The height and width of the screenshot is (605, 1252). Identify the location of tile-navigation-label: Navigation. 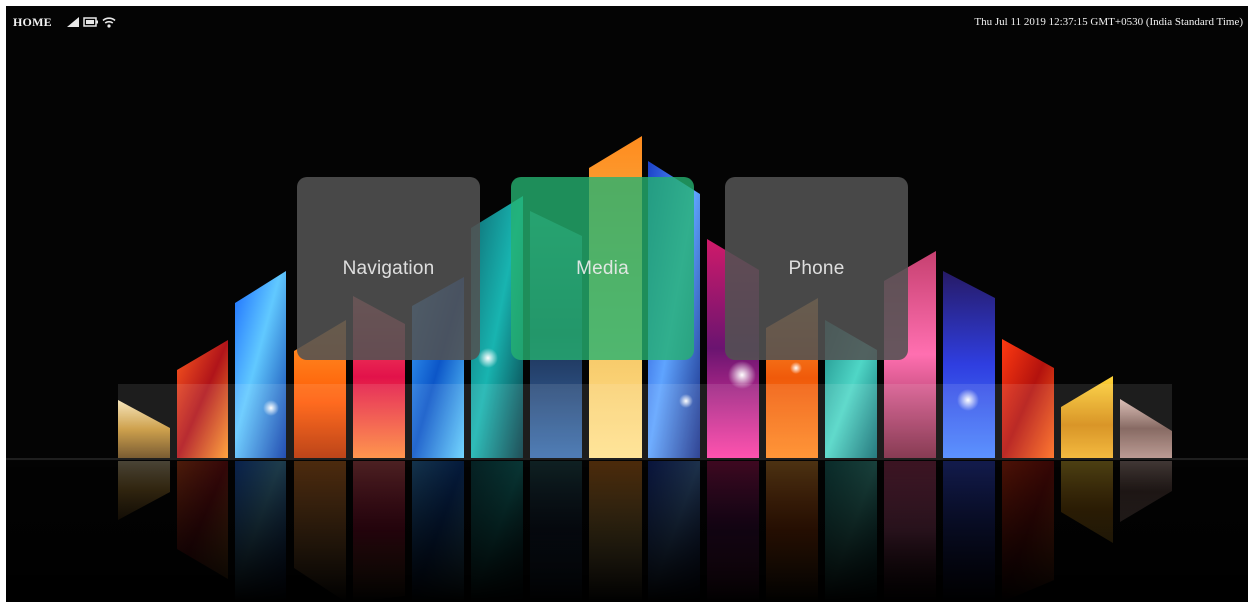
(388, 268).